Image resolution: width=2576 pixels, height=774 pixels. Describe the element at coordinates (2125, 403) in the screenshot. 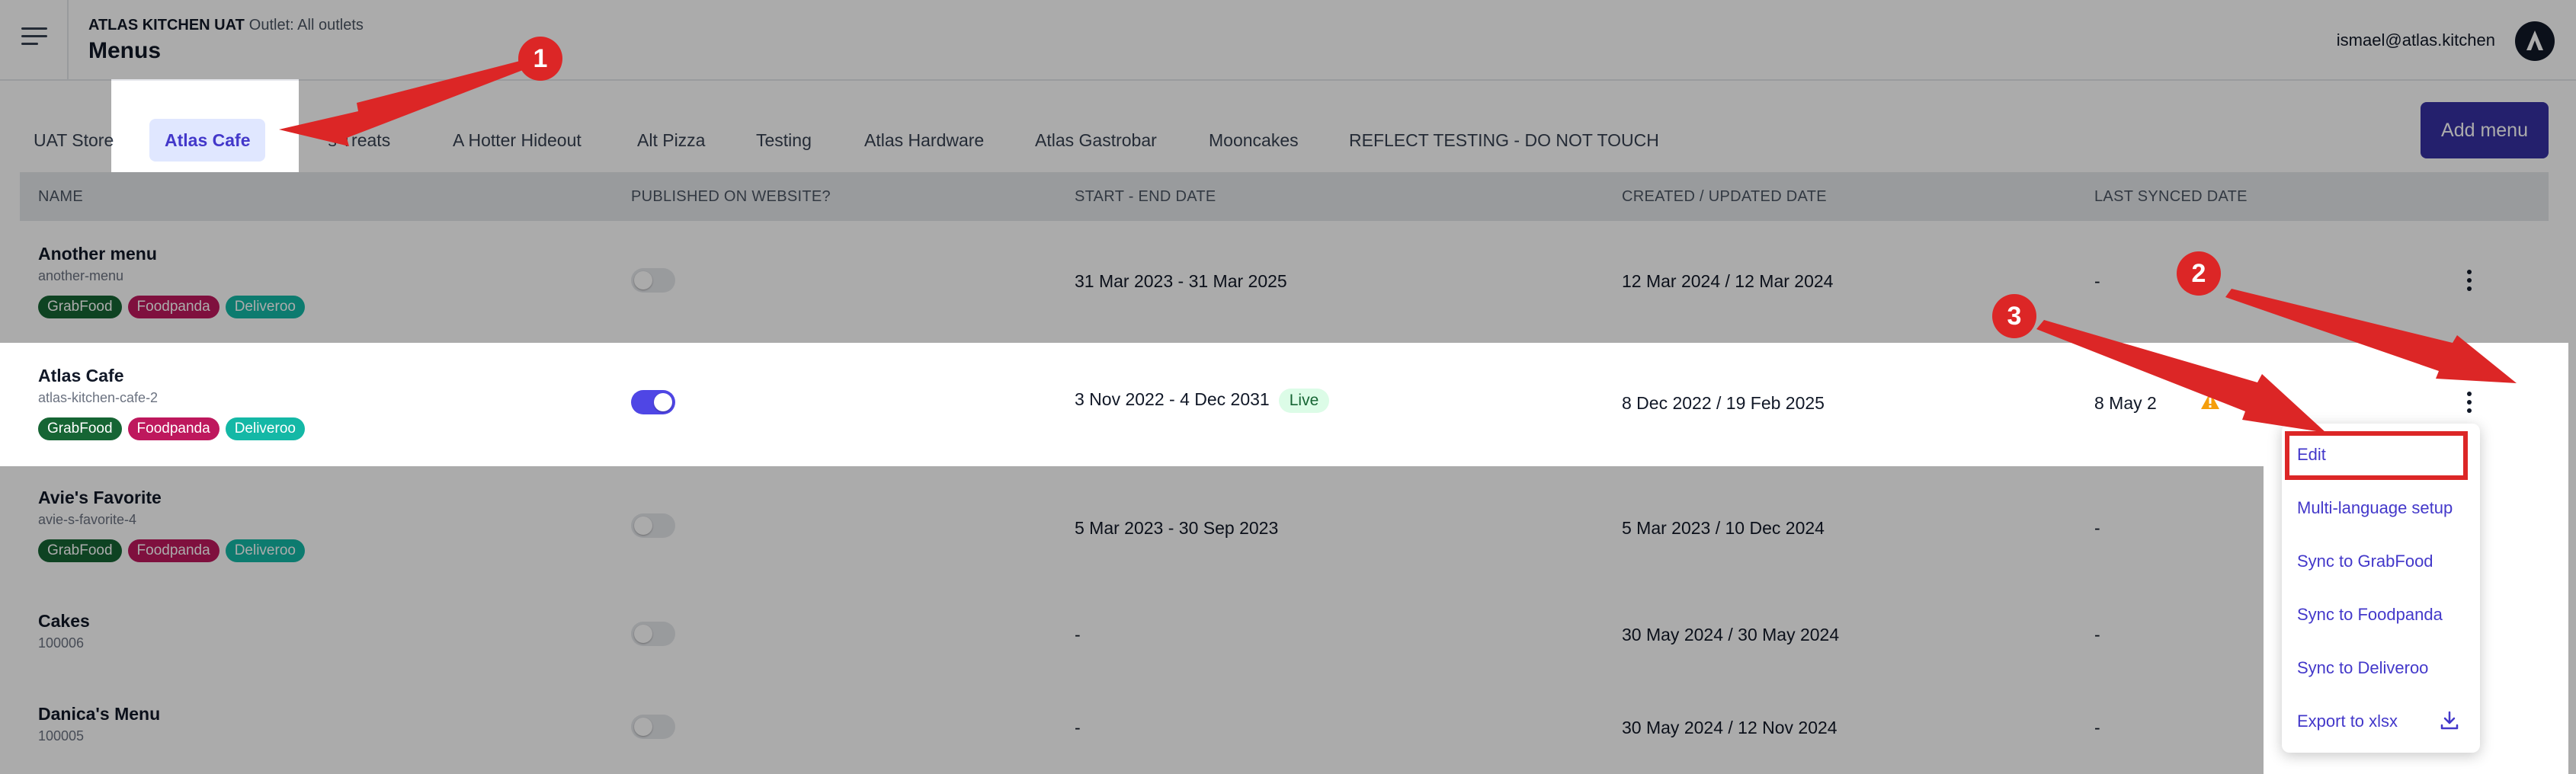

I see `last-synced-date: 8 May 2` at that location.